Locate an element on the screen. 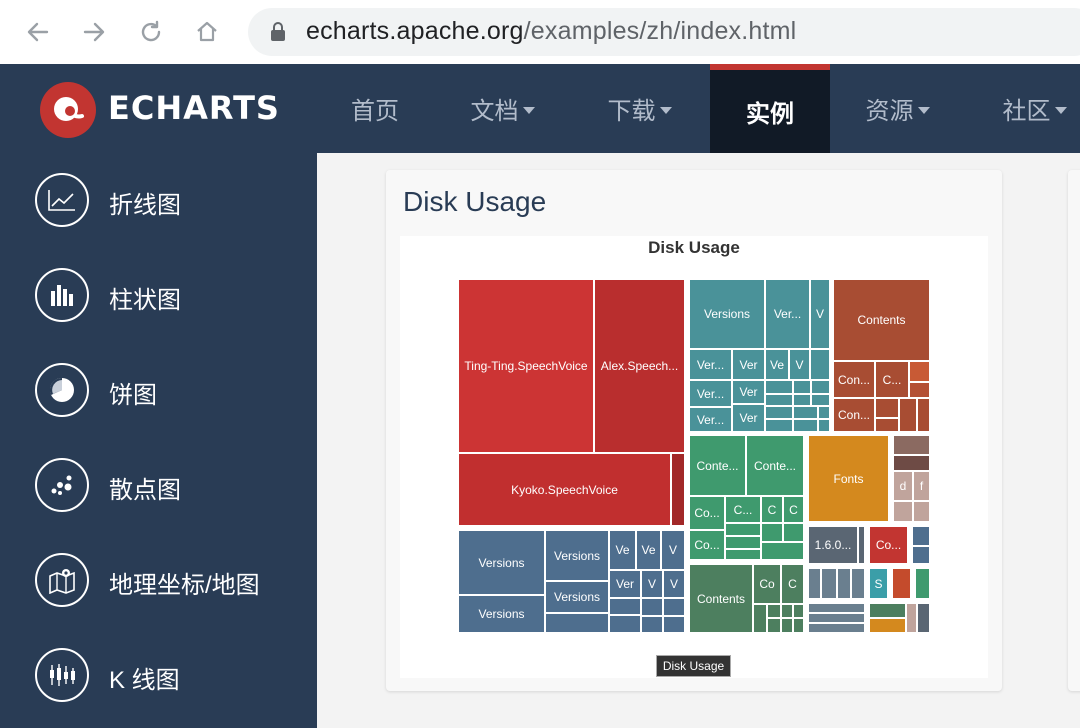 The height and width of the screenshot is (728, 1080). nav-resources: 资源 is located at coordinates (897, 108).